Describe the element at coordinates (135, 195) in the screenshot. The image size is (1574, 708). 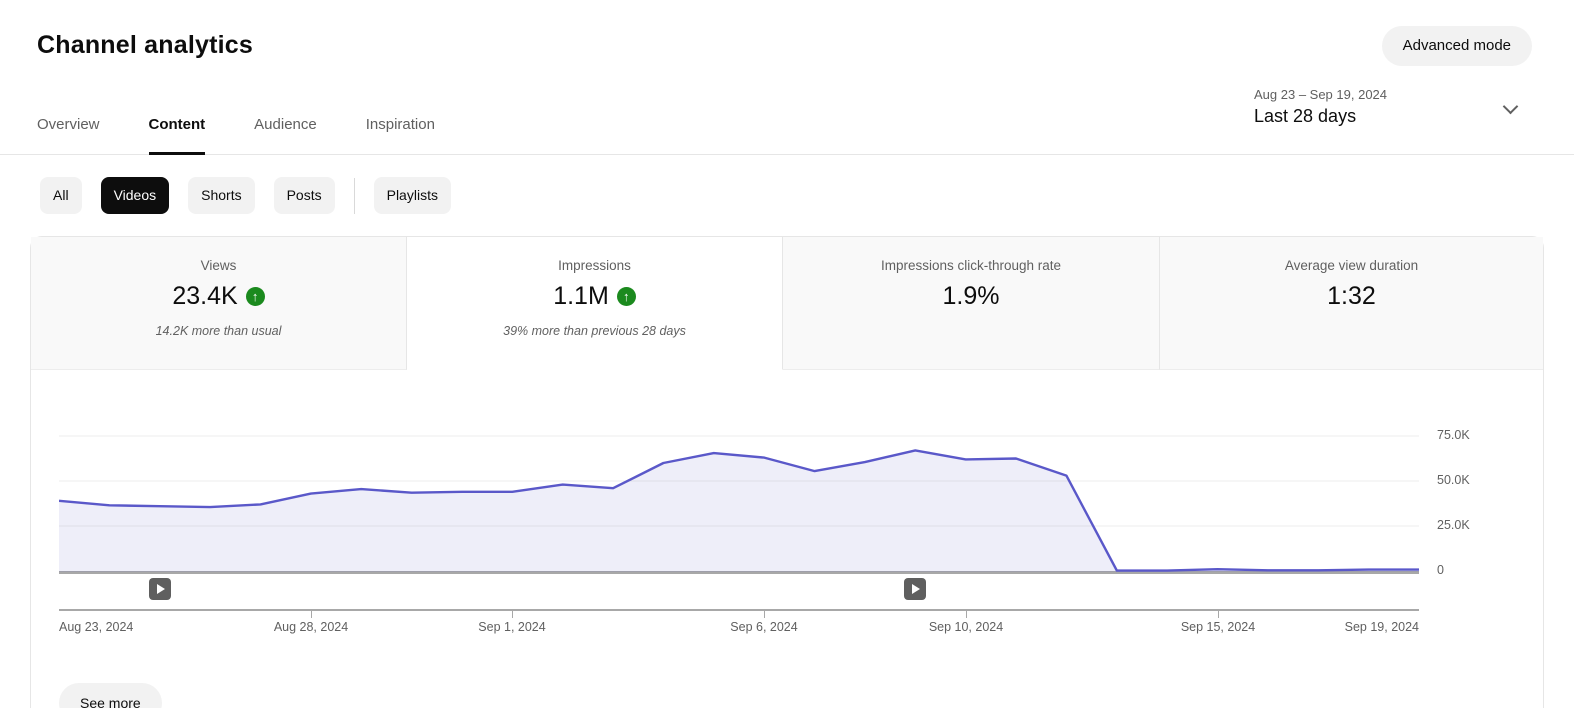
I see `chip-videos: Videos` at that location.